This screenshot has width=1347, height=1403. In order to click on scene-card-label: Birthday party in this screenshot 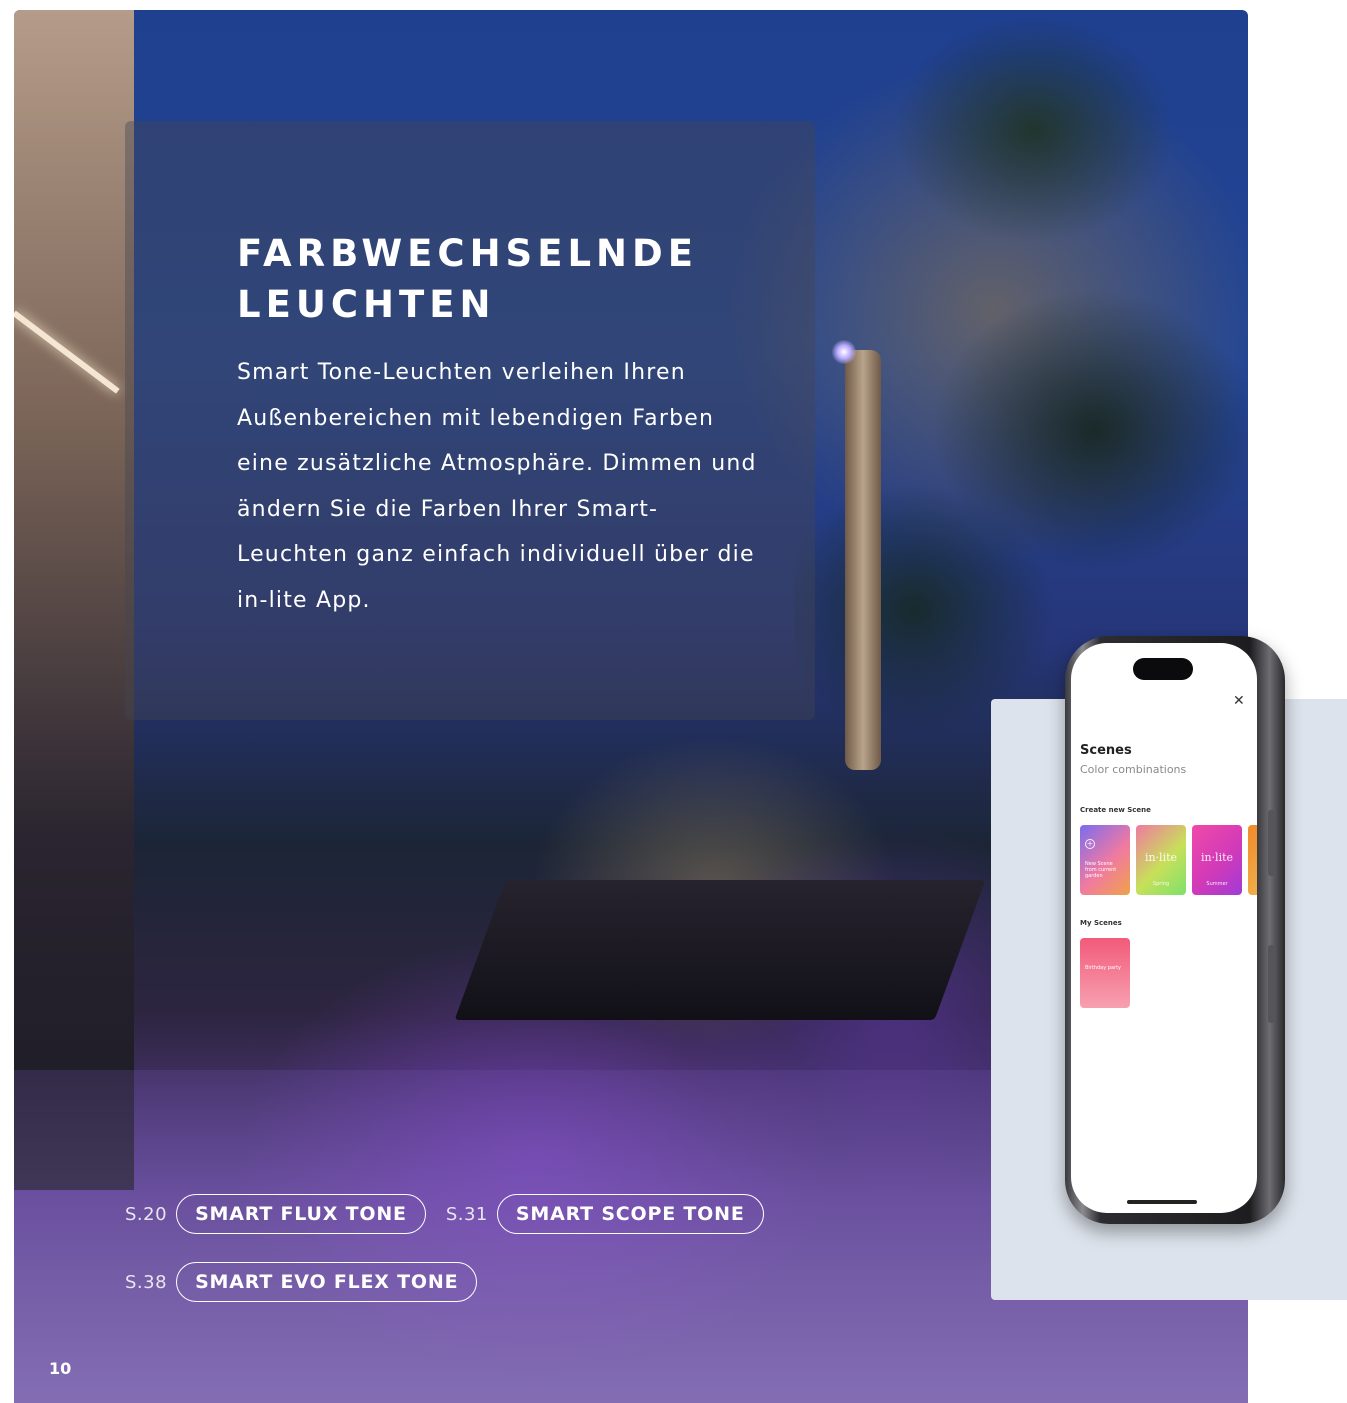, I will do `click(1103, 968)`.